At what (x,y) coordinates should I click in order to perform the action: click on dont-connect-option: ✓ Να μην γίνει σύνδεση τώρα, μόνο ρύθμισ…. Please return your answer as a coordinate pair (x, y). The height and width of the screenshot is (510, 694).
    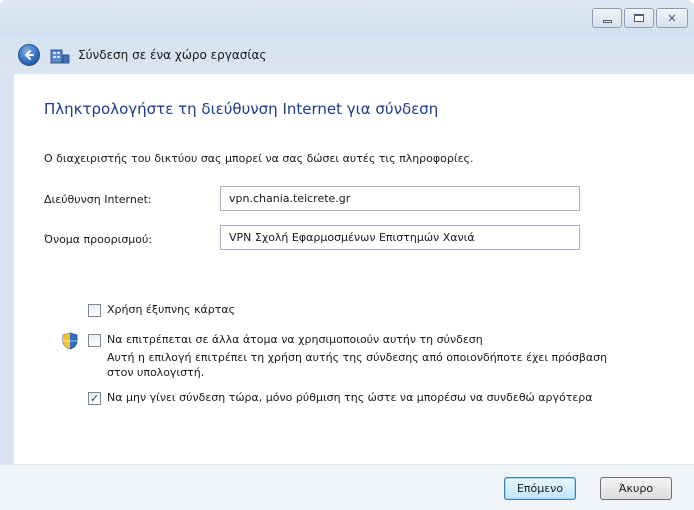
    Looking at the image, I should click on (340, 398).